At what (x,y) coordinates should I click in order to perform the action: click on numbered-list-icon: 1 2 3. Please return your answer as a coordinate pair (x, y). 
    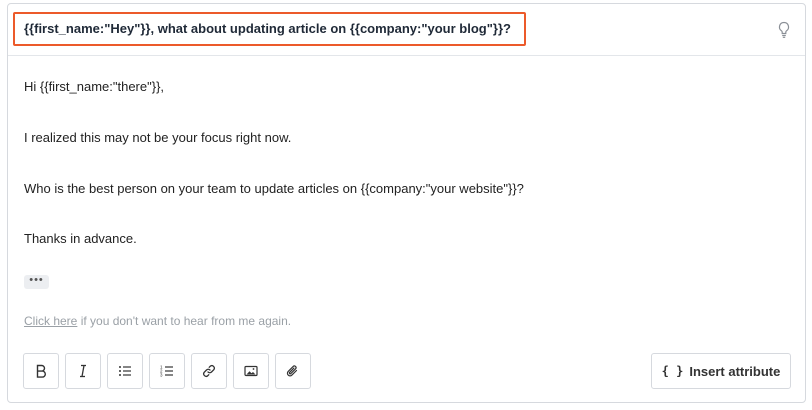
    Looking at the image, I should click on (166, 371).